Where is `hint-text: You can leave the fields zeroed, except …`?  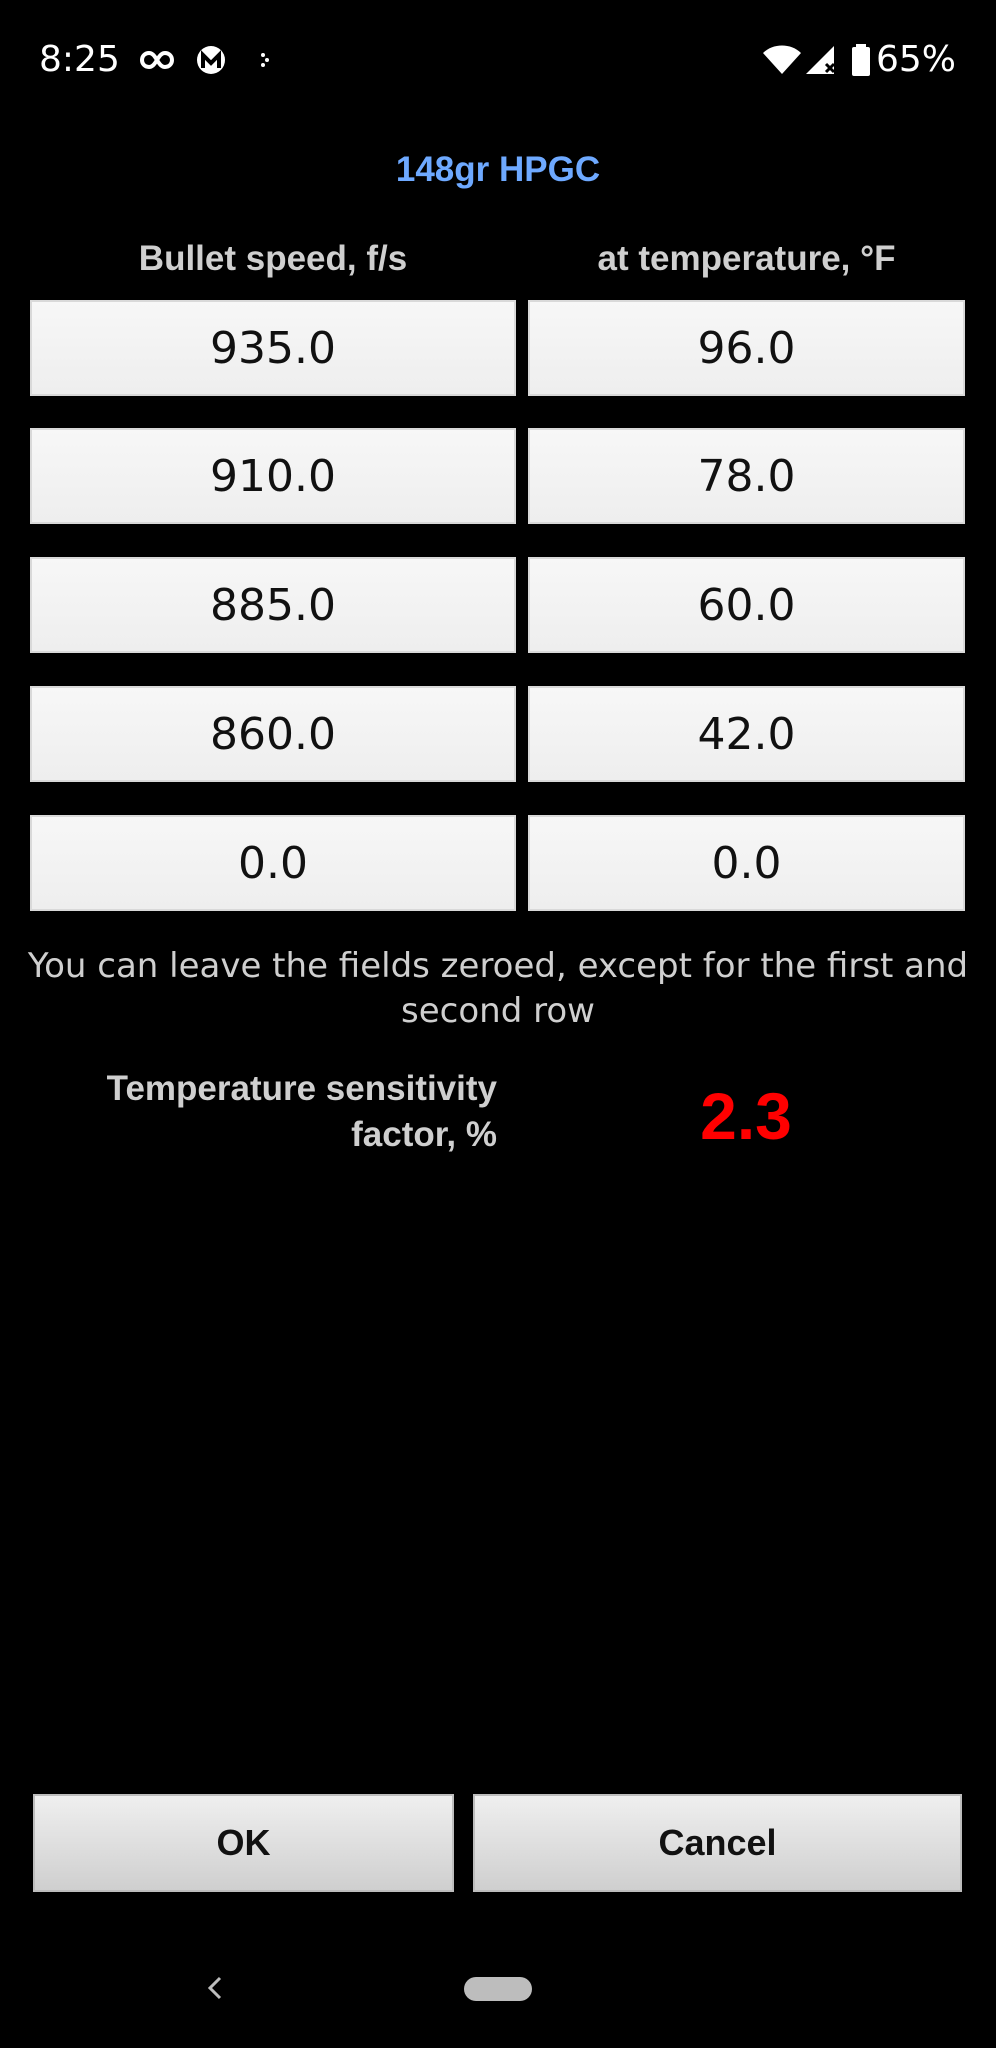
hint-text: You can leave the fields zeroed, except … is located at coordinates (498, 988).